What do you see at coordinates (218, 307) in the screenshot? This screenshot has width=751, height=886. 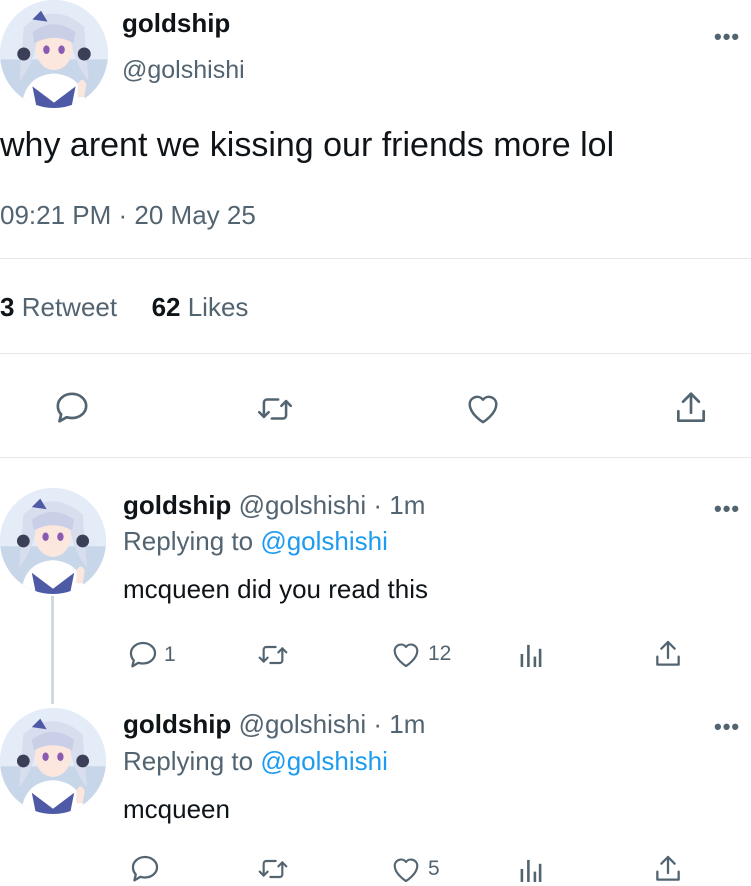 I see `like-label: Likes` at bounding box center [218, 307].